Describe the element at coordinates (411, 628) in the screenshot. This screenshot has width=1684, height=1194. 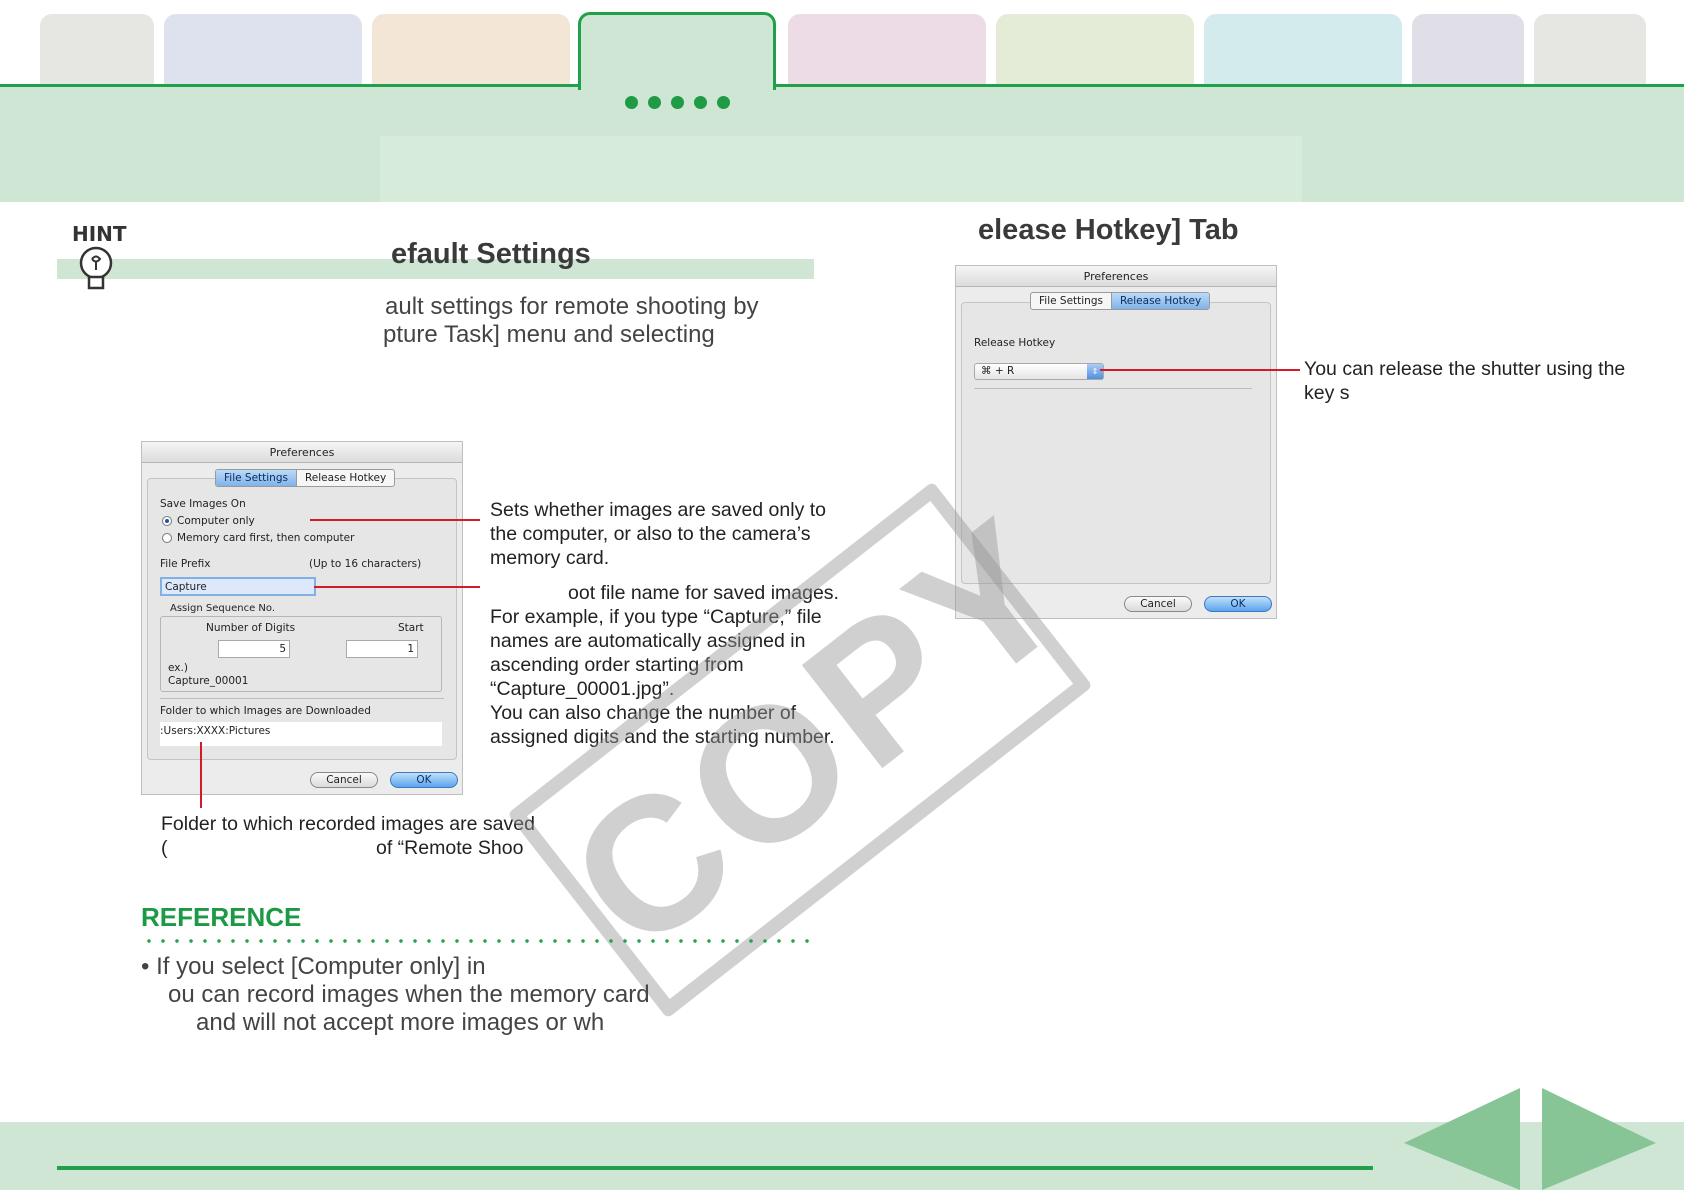
I see `start-label: Start` at that location.